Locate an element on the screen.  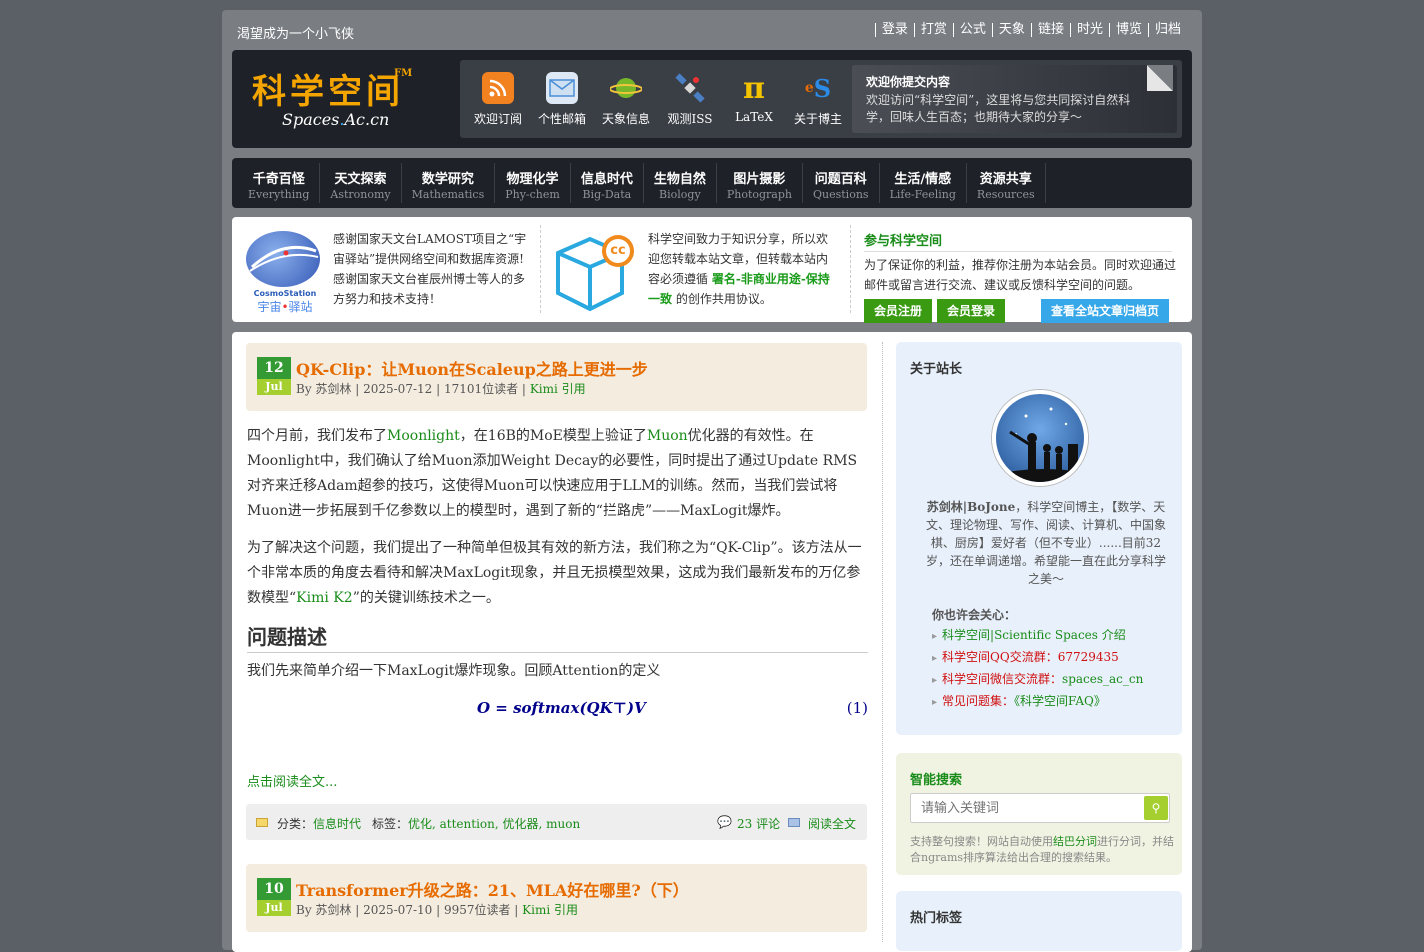
tags-links: 优化, attention, 优化器, muon is located at coordinates (494, 823).